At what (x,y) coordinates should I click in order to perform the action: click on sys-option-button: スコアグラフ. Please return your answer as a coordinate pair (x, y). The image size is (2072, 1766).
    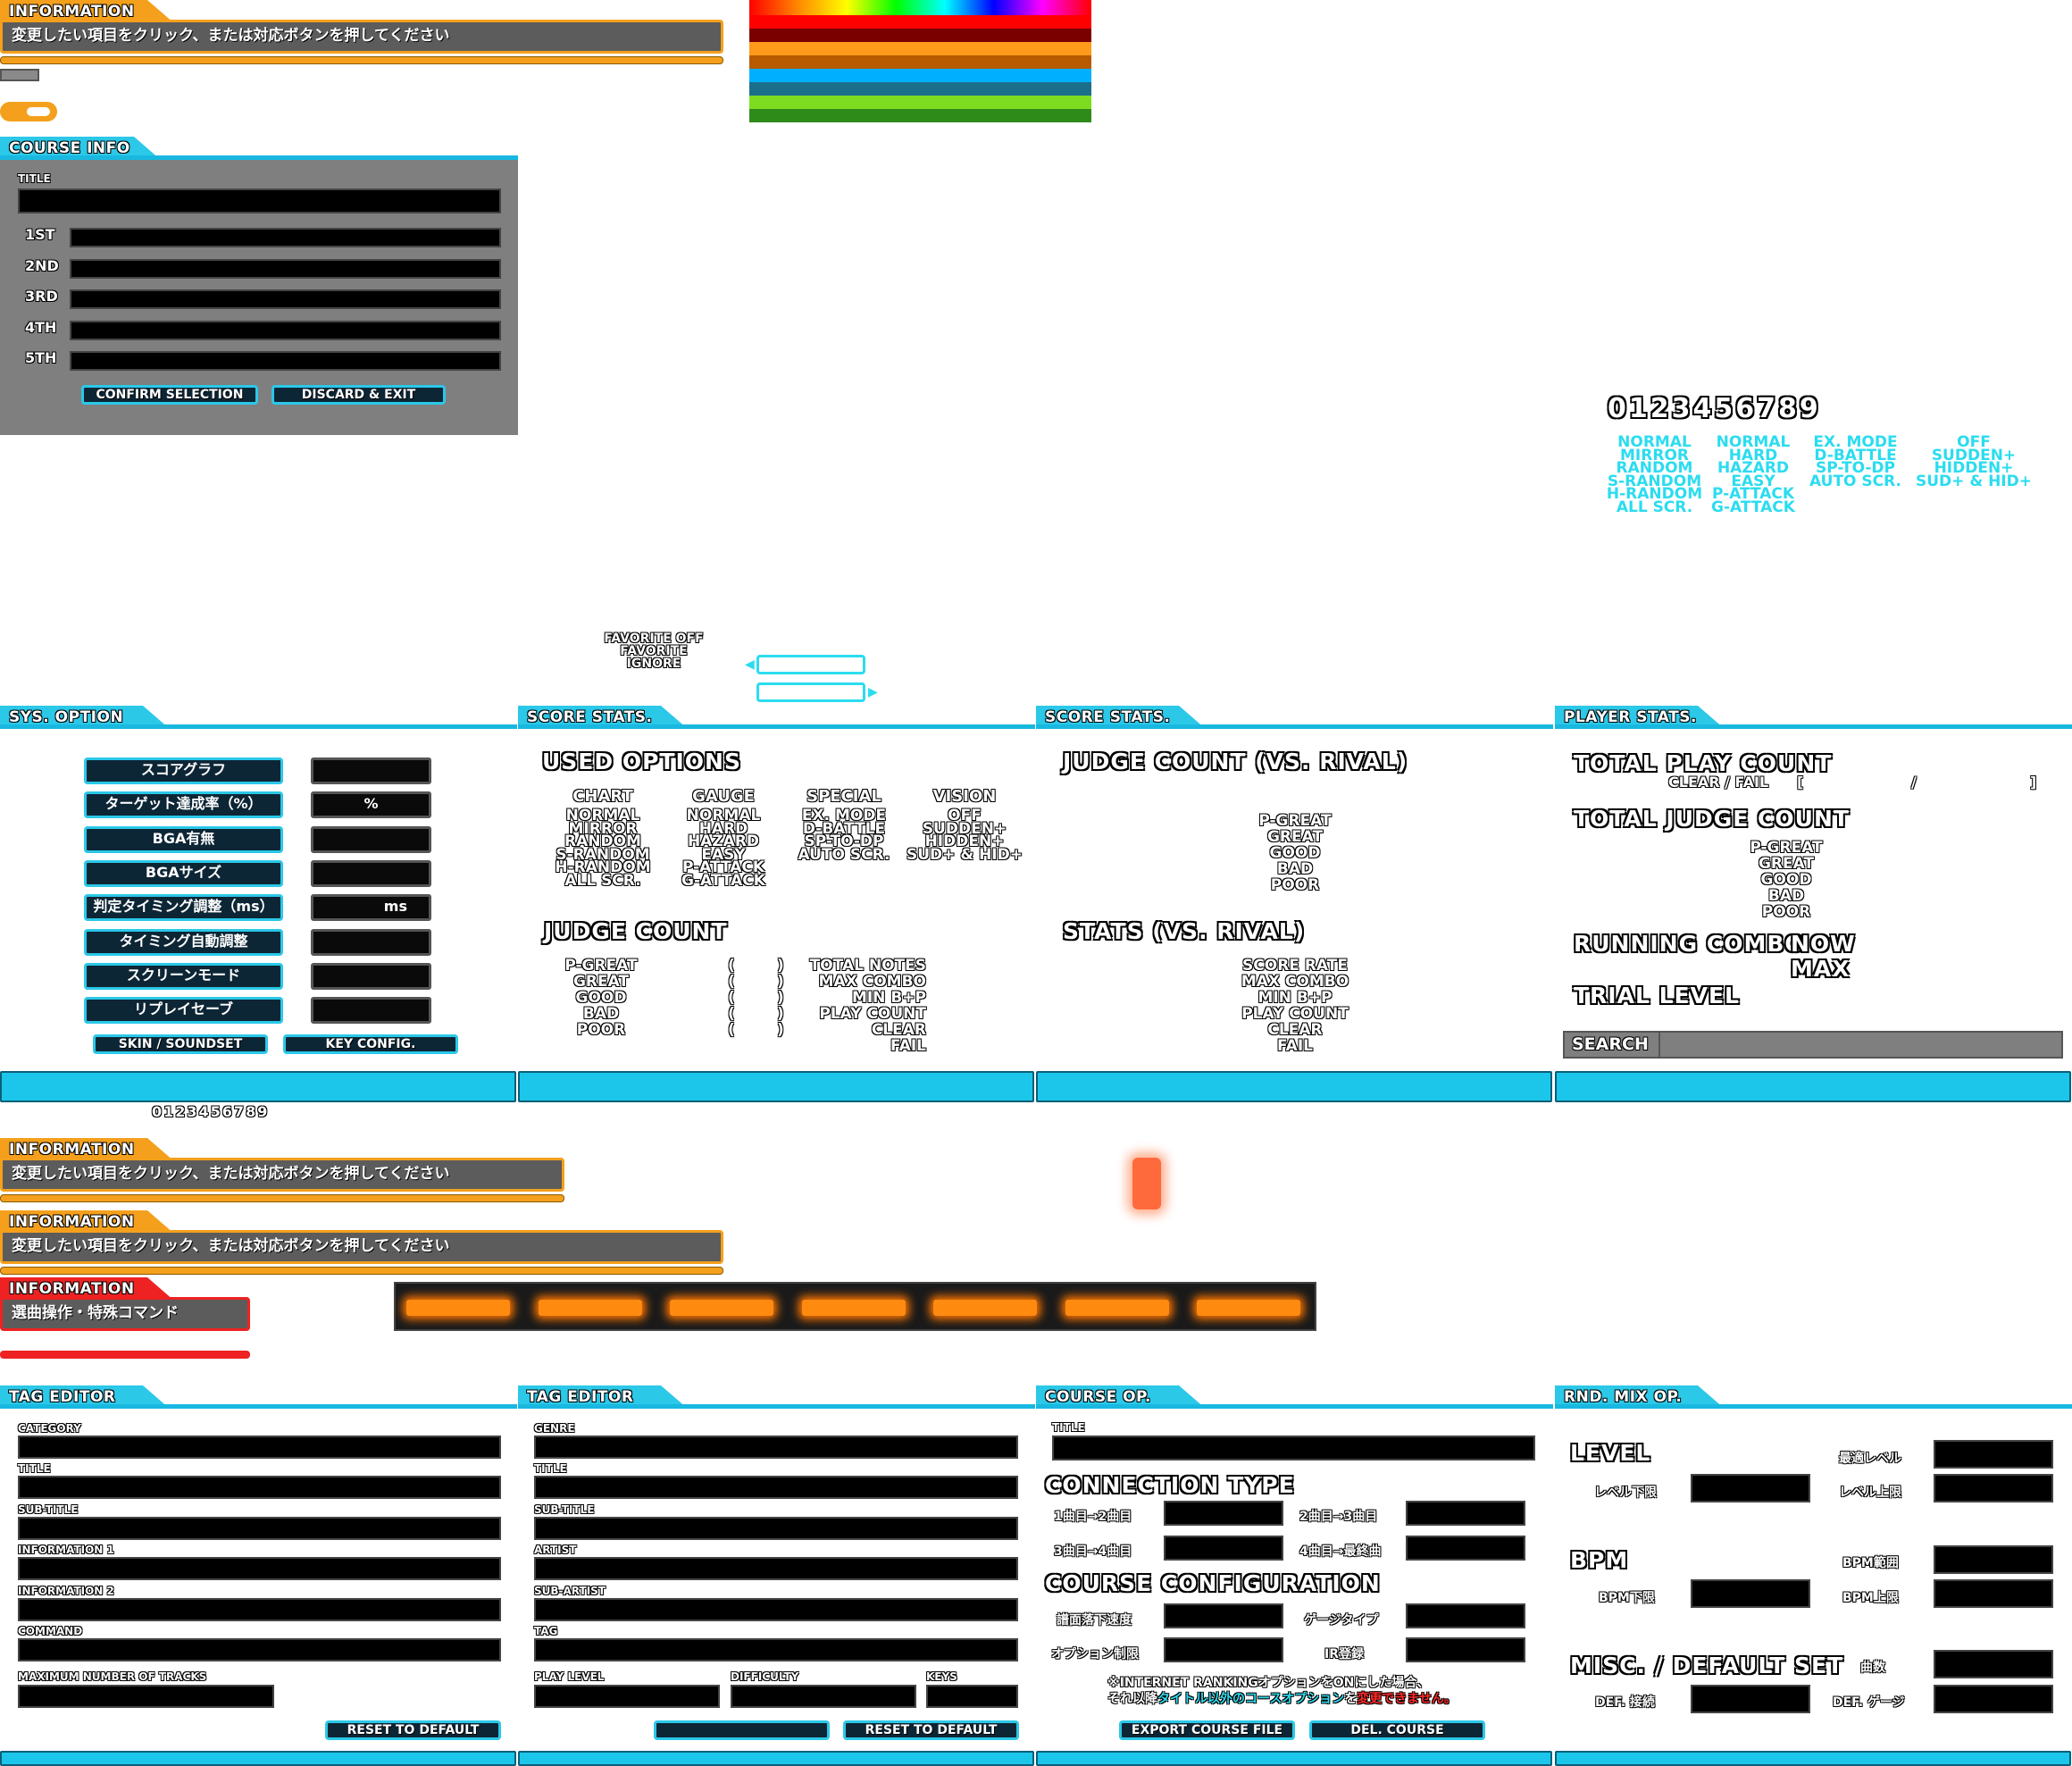
    Looking at the image, I should click on (183, 771).